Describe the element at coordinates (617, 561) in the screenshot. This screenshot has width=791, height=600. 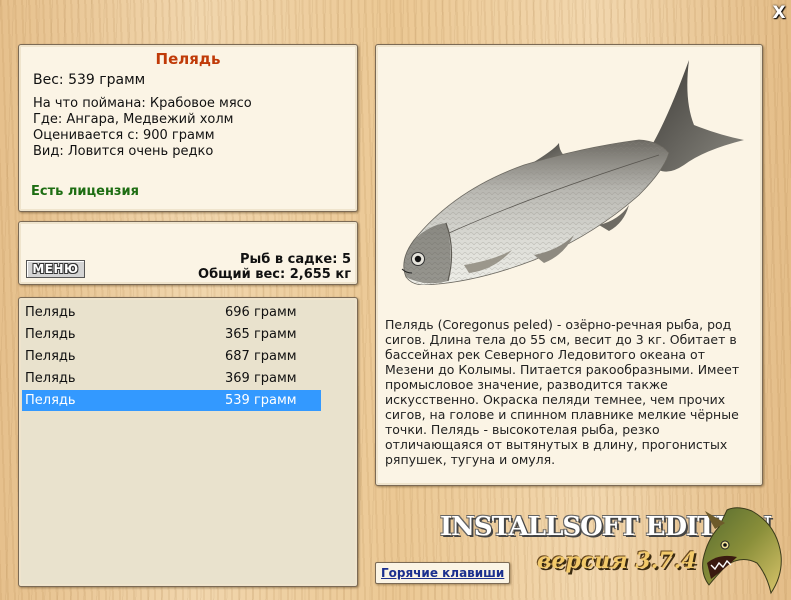
I see `version-text: версия 3.7.4` at that location.